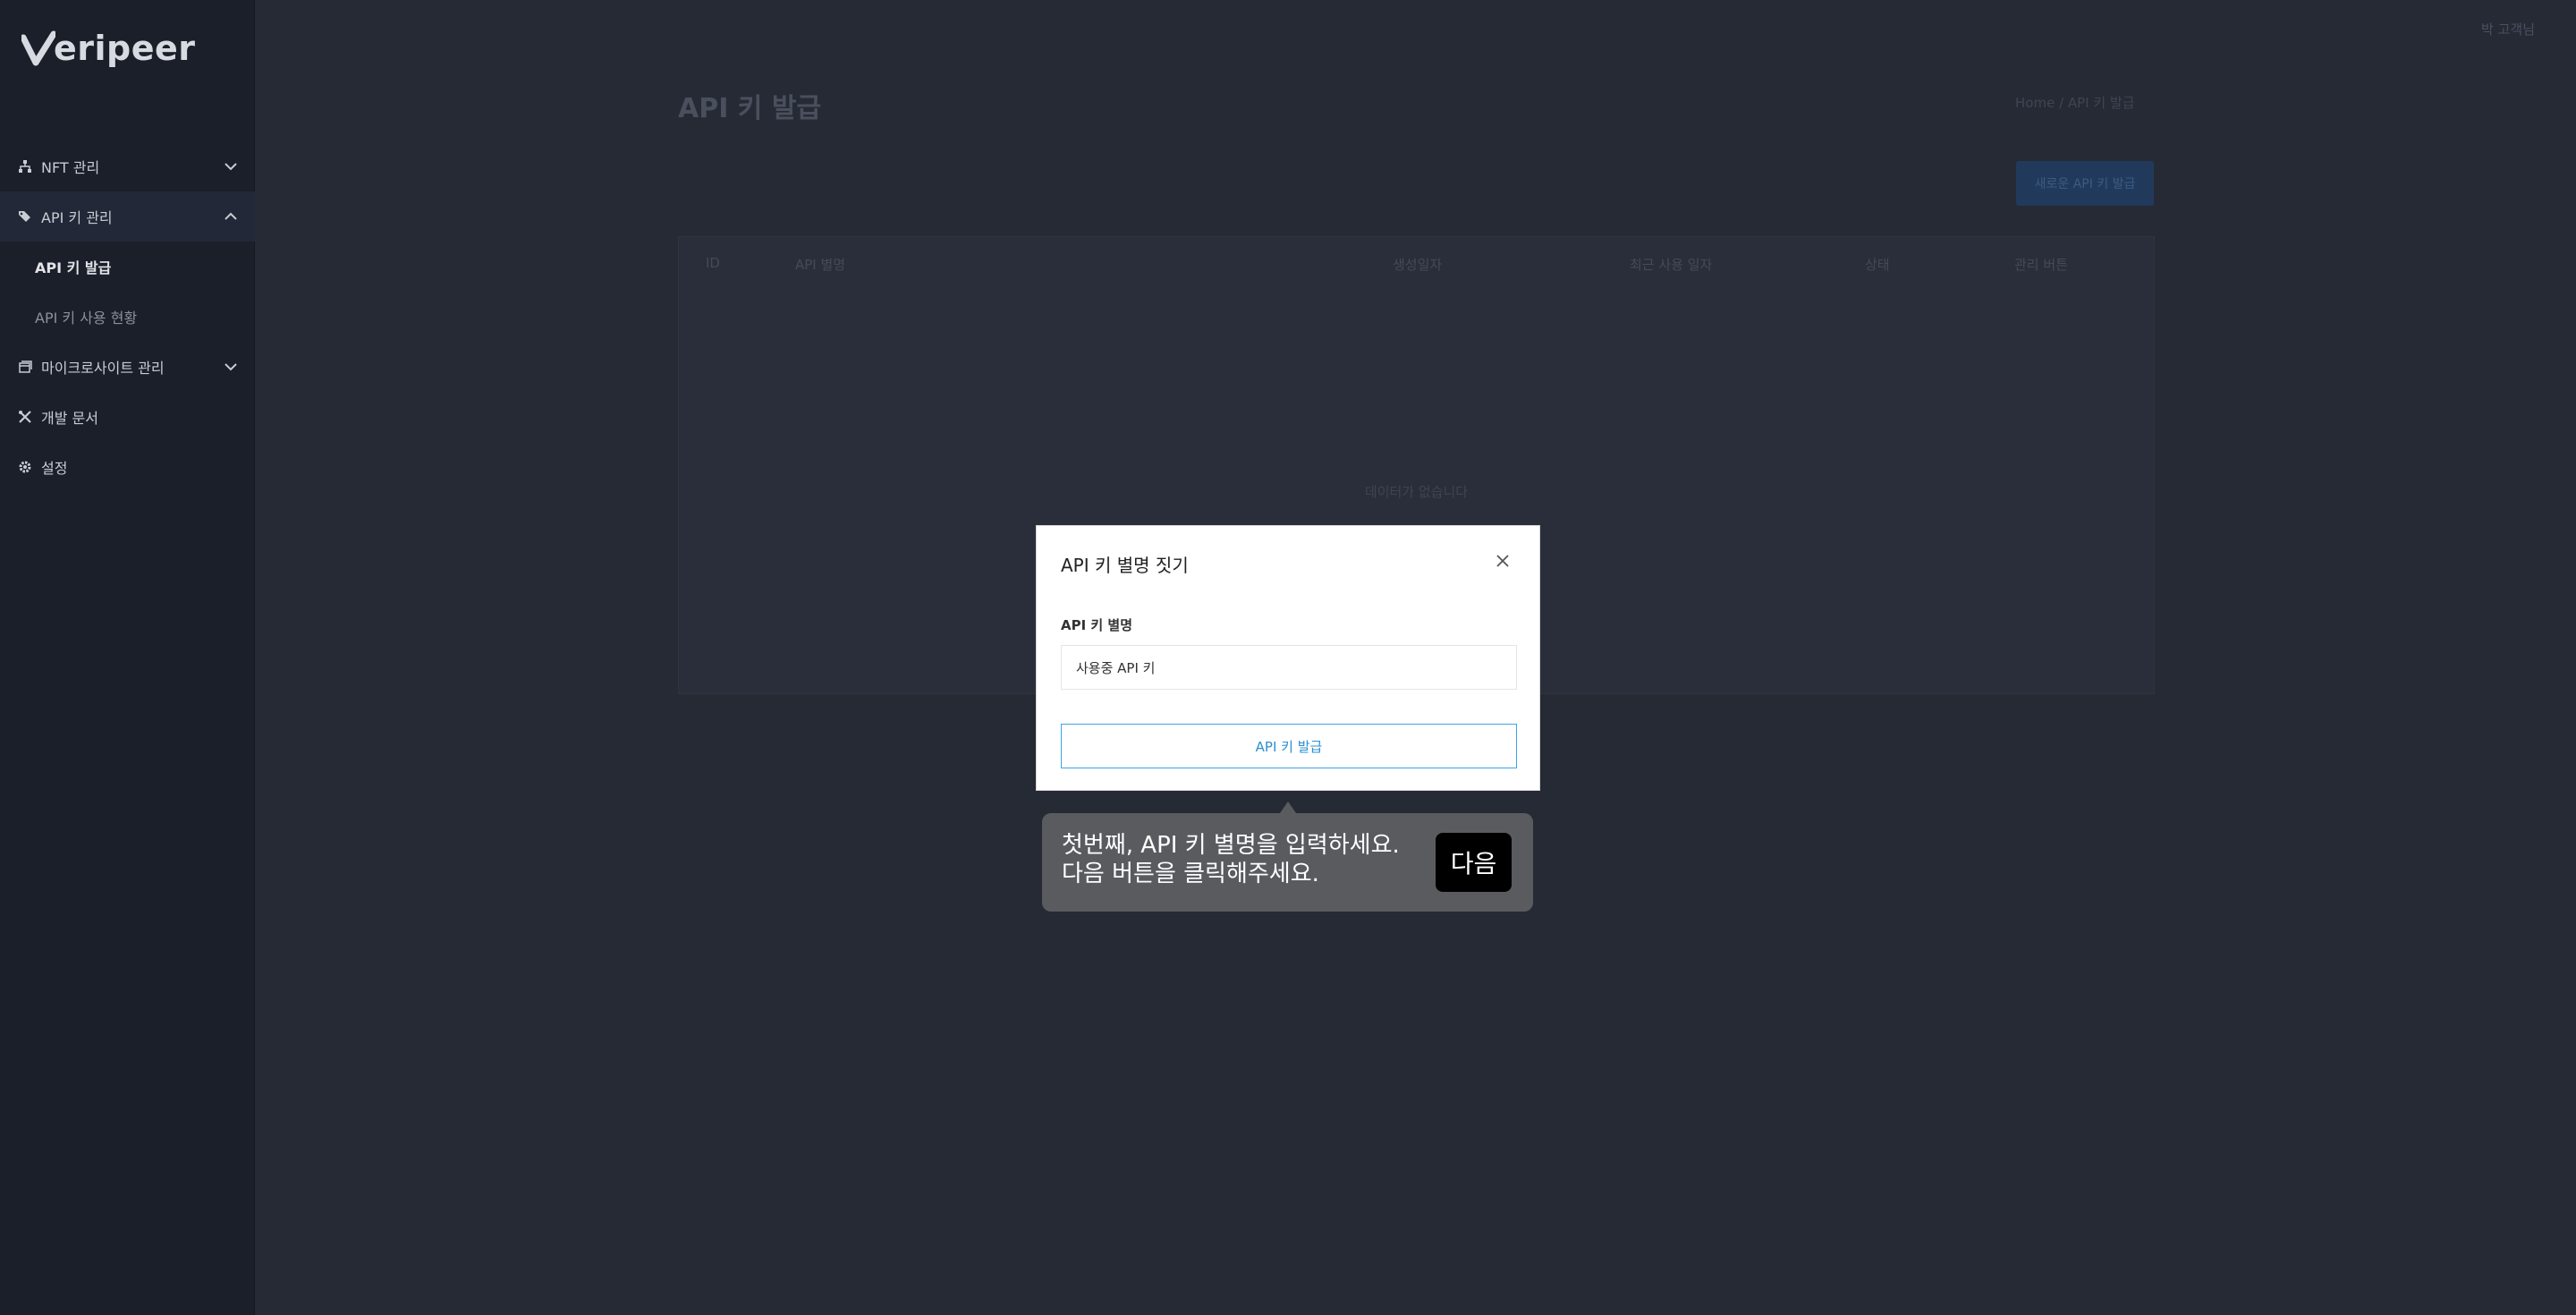 The width and height of the screenshot is (2576, 1315). I want to click on table-header-id: ID, so click(713, 263).